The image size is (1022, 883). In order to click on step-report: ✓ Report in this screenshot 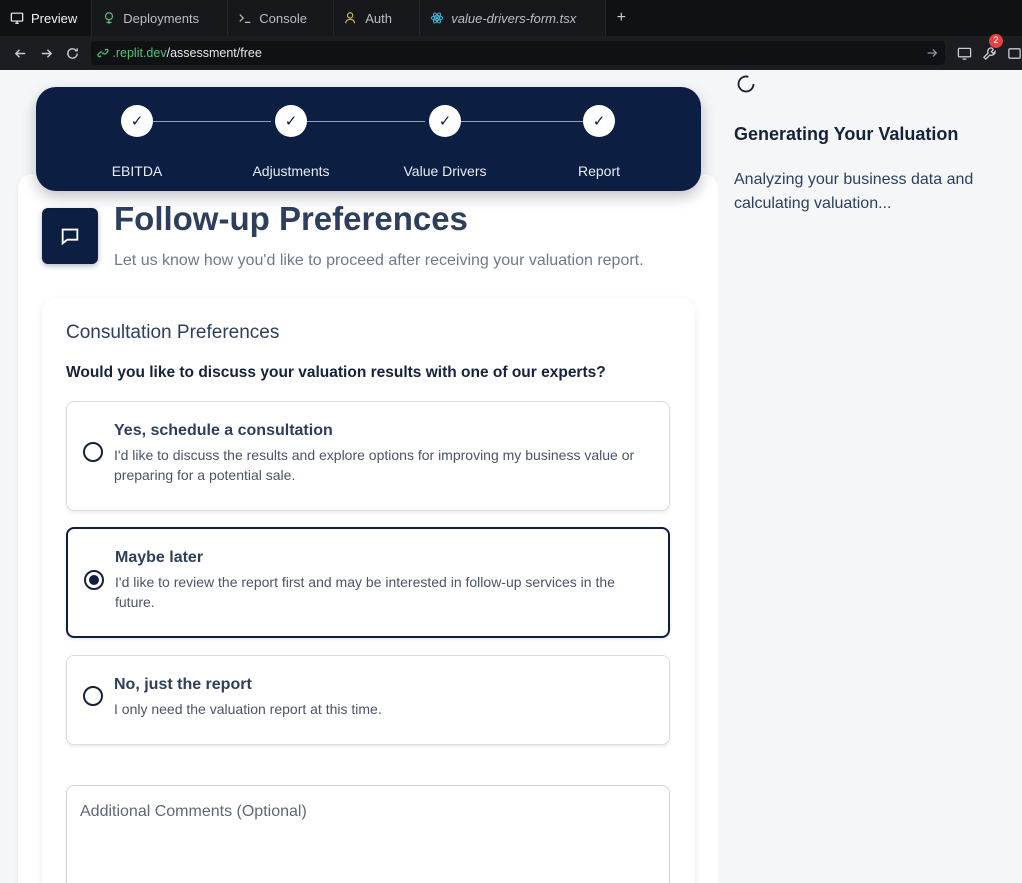, I will do `click(599, 142)`.